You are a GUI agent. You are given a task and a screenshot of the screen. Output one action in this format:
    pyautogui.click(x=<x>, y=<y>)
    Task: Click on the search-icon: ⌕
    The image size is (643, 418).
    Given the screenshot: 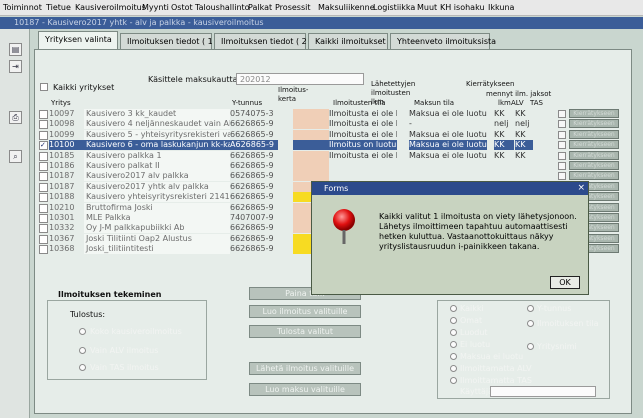 What is the action you would take?
    pyautogui.click(x=15, y=156)
    